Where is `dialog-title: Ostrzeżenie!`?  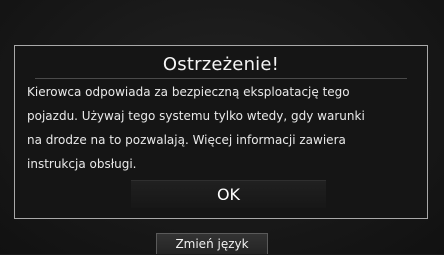
dialog-title: Ostrzeżenie! is located at coordinates (221, 64).